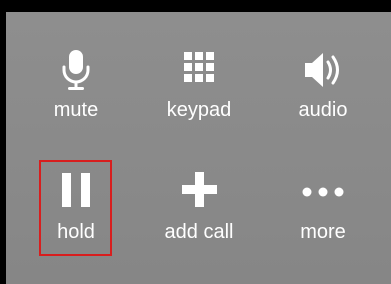 Image resolution: width=391 pixels, height=284 pixels. I want to click on mute-button: mute, so click(76, 88).